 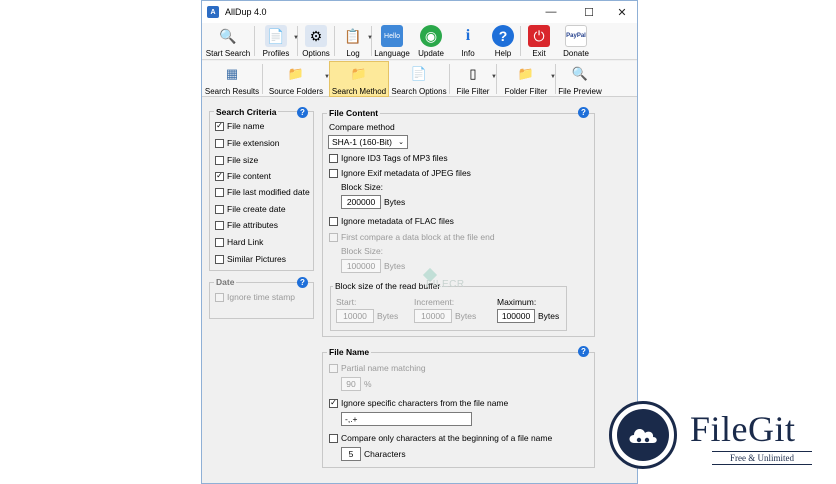 What do you see at coordinates (468, 53) in the screenshot?
I see `info-label: Info` at bounding box center [468, 53].